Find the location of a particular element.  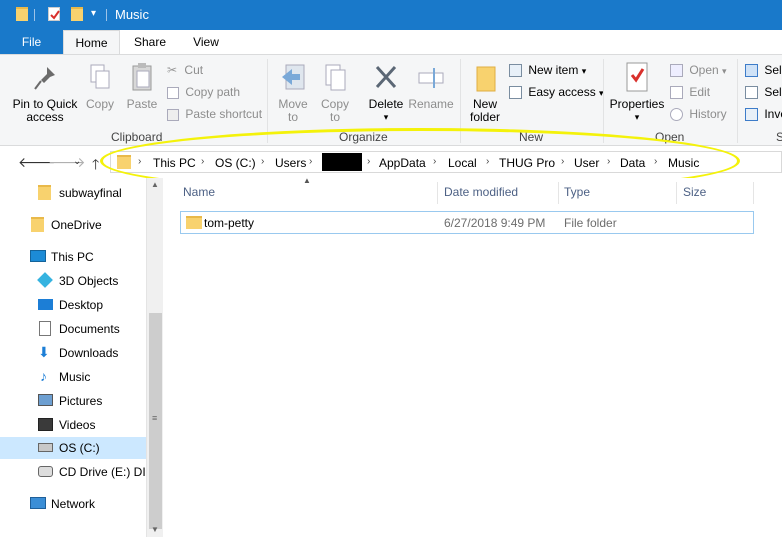

nav-item-network: Network is located at coordinates (73, 504).